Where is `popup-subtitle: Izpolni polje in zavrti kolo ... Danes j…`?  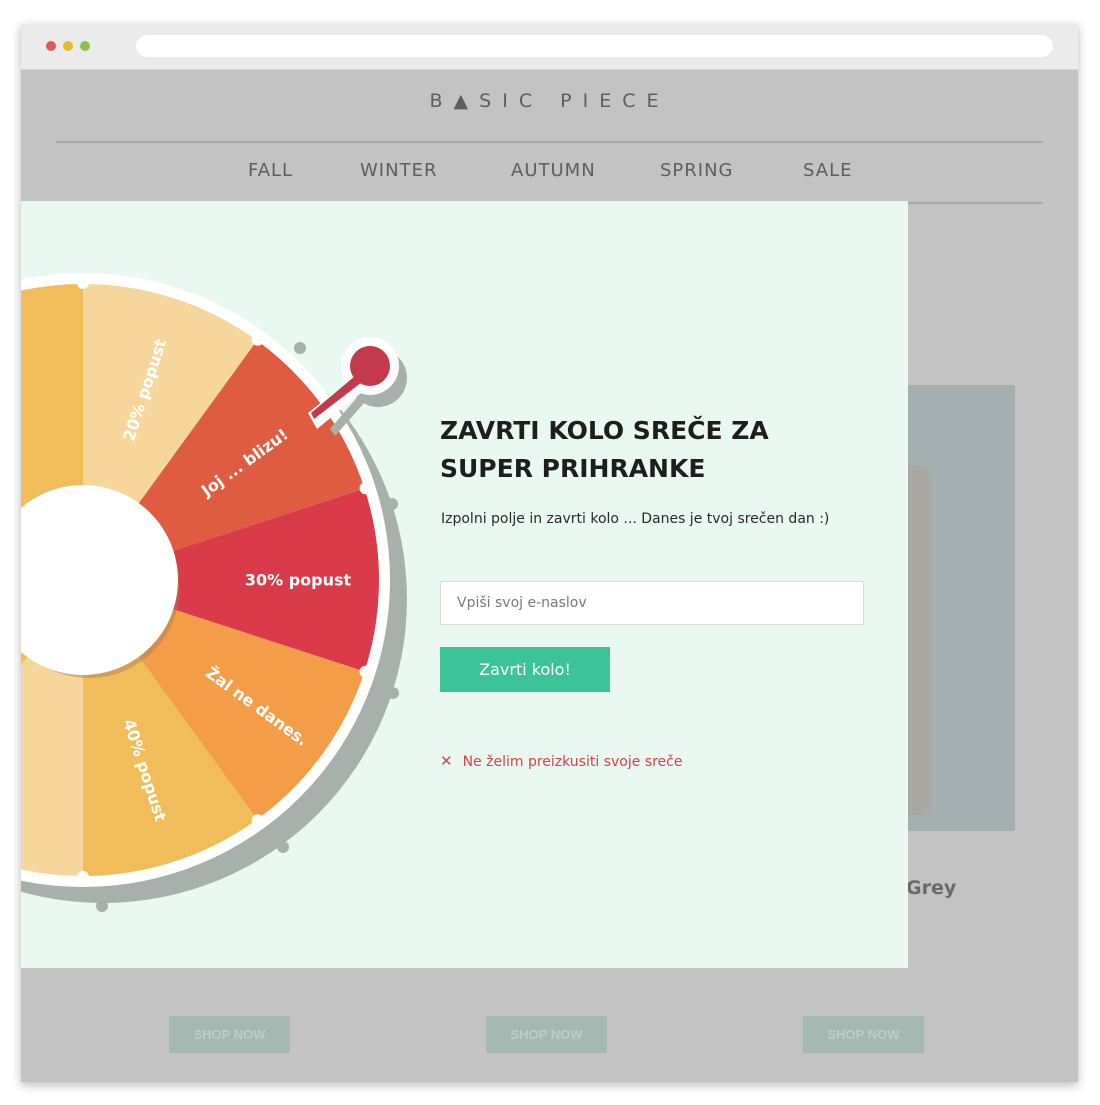
popup-subtitle: Izpolni polje in zavrti kolo ... Danes j… is located at coordinates (635, 519).